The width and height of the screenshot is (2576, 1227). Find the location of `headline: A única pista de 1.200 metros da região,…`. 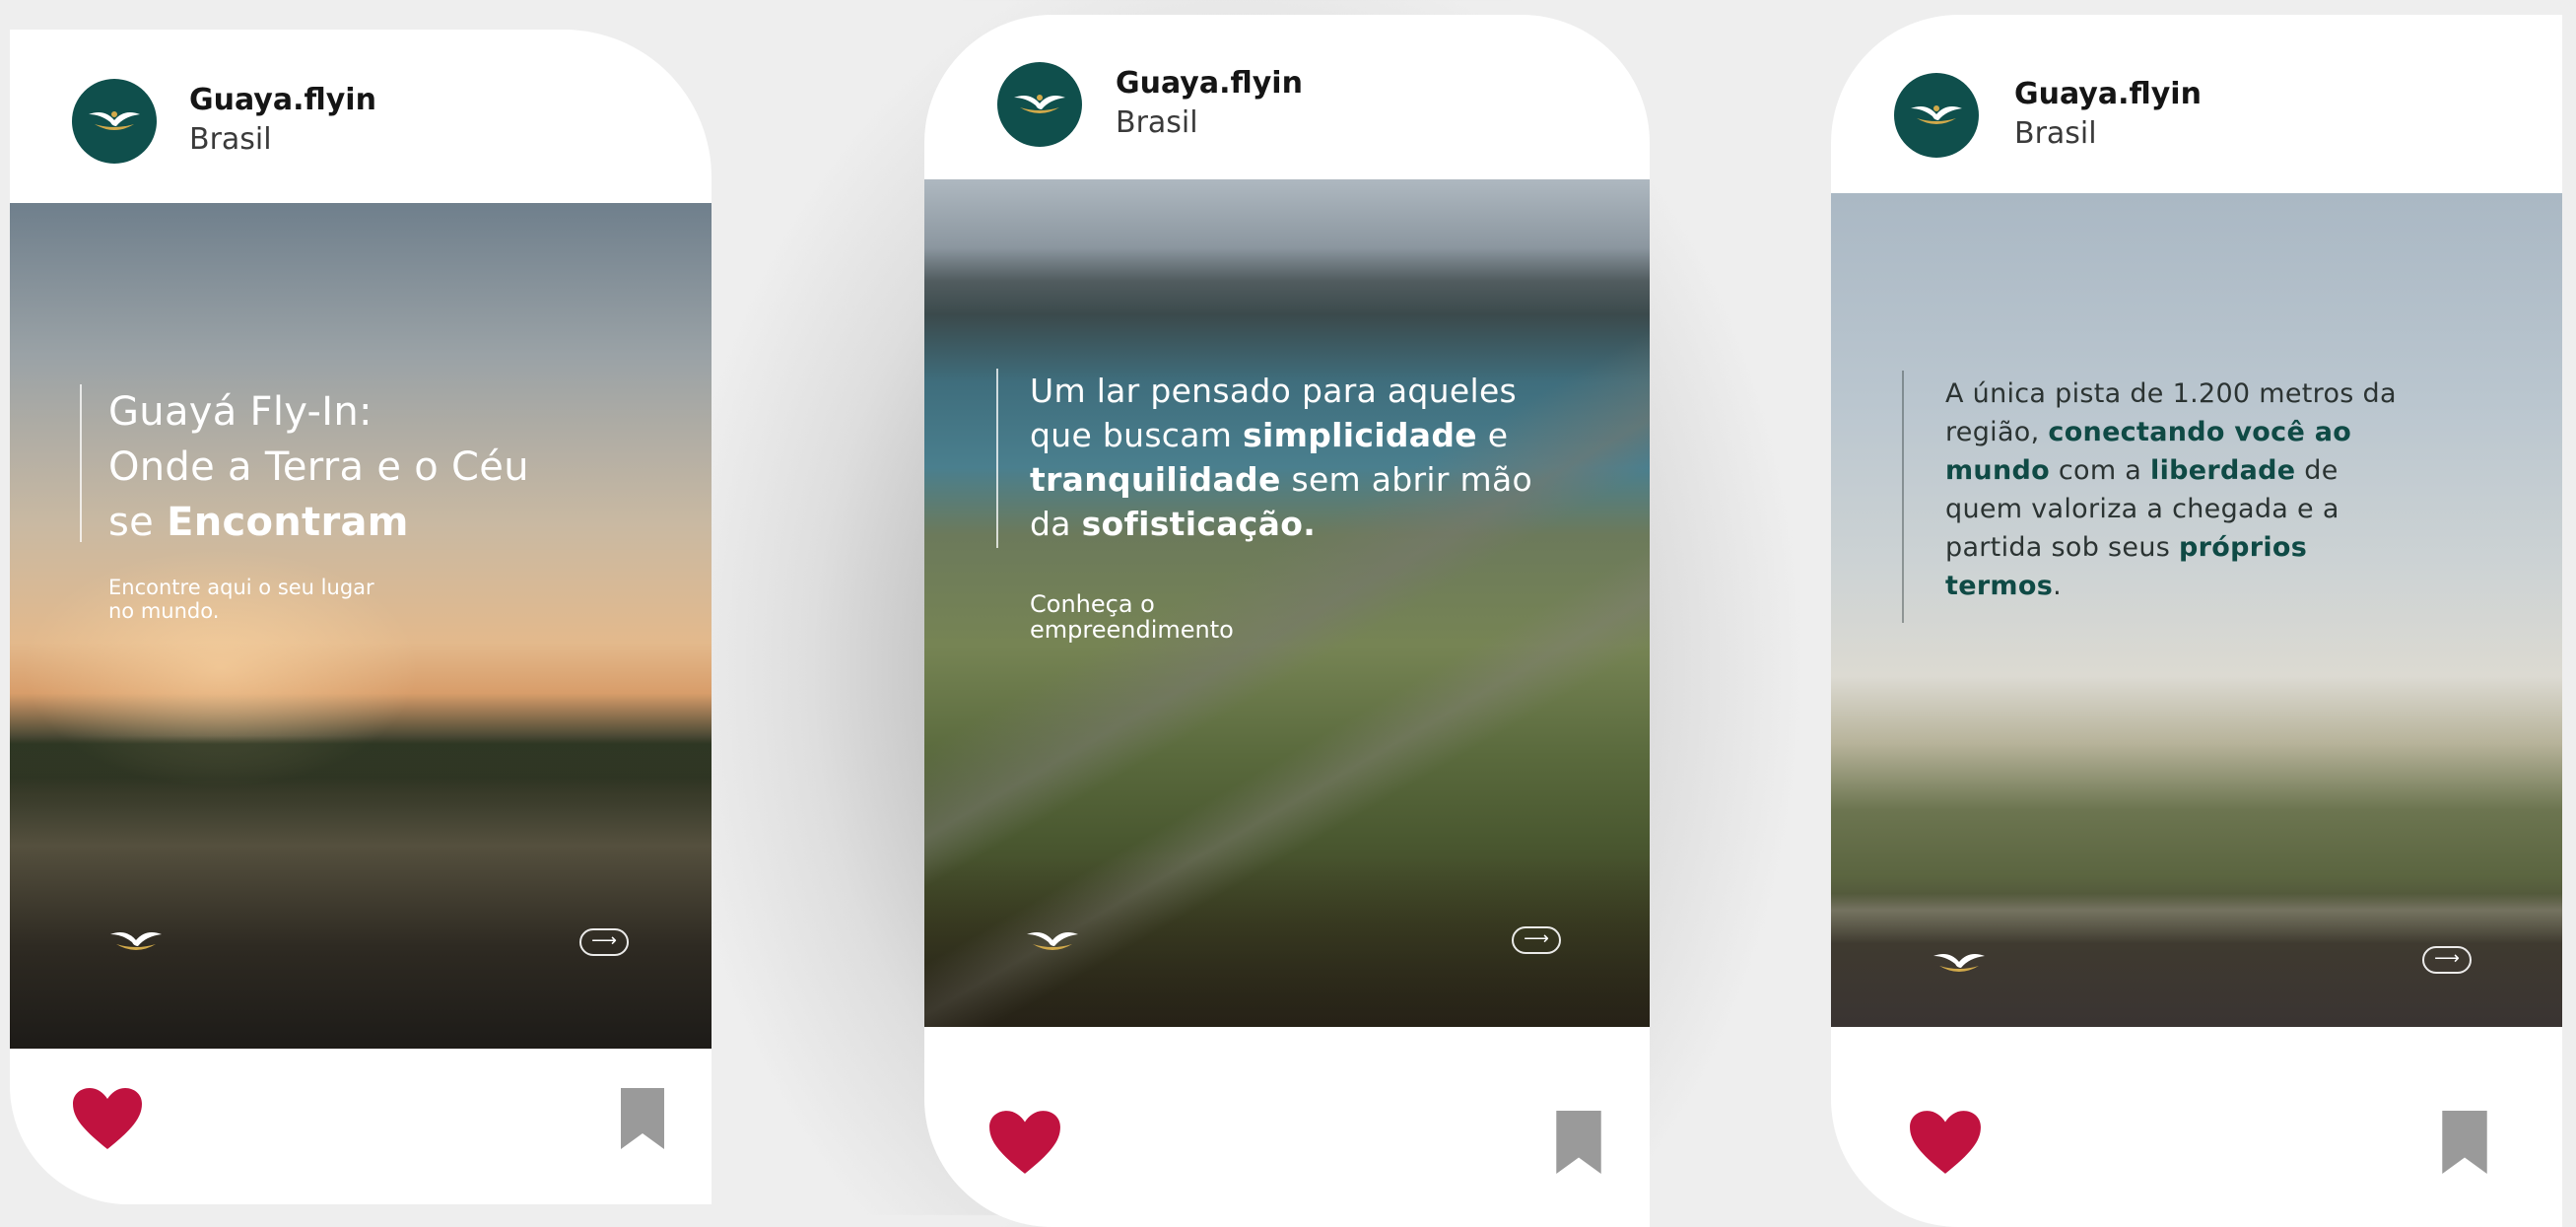

headline: A única pista de 1.200 metros da região,… is located at coordinates (2171, 489).